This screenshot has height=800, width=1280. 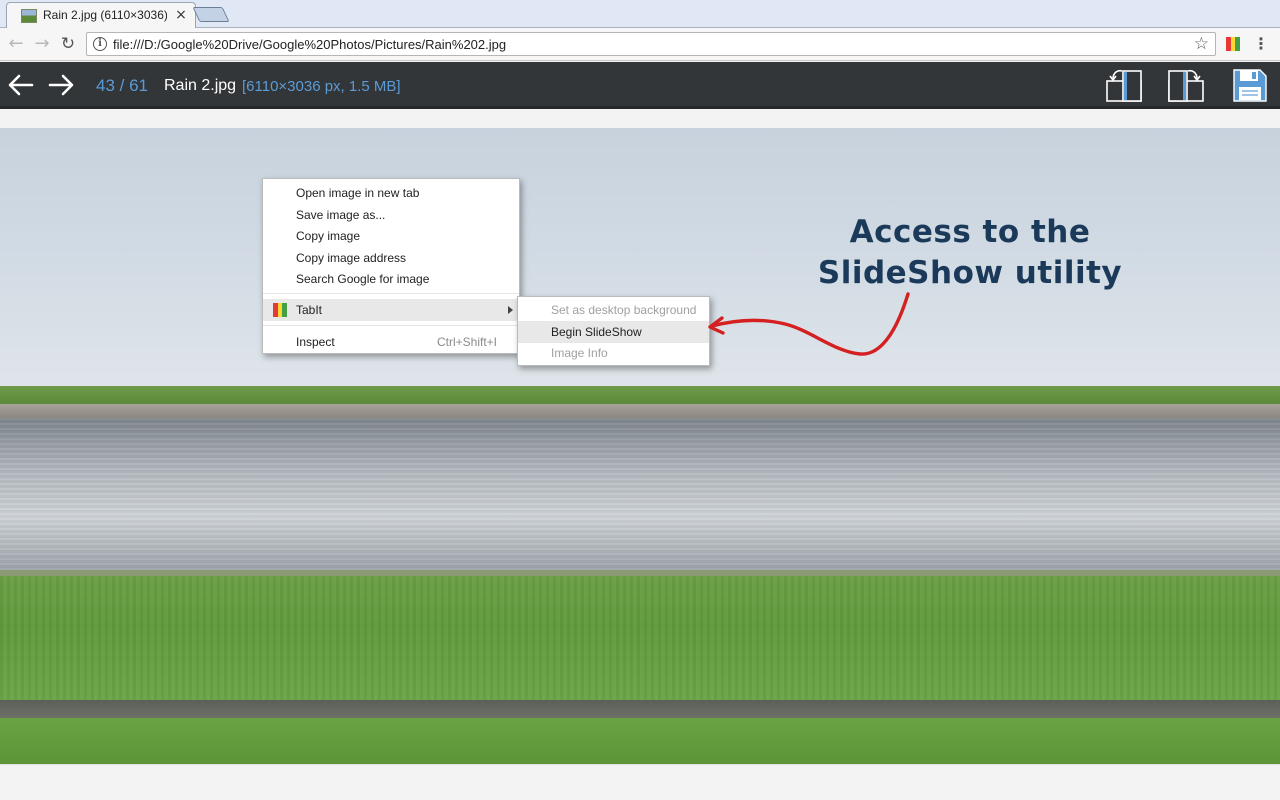 I want to click on tabit-icon, so click(x=280, y=310).